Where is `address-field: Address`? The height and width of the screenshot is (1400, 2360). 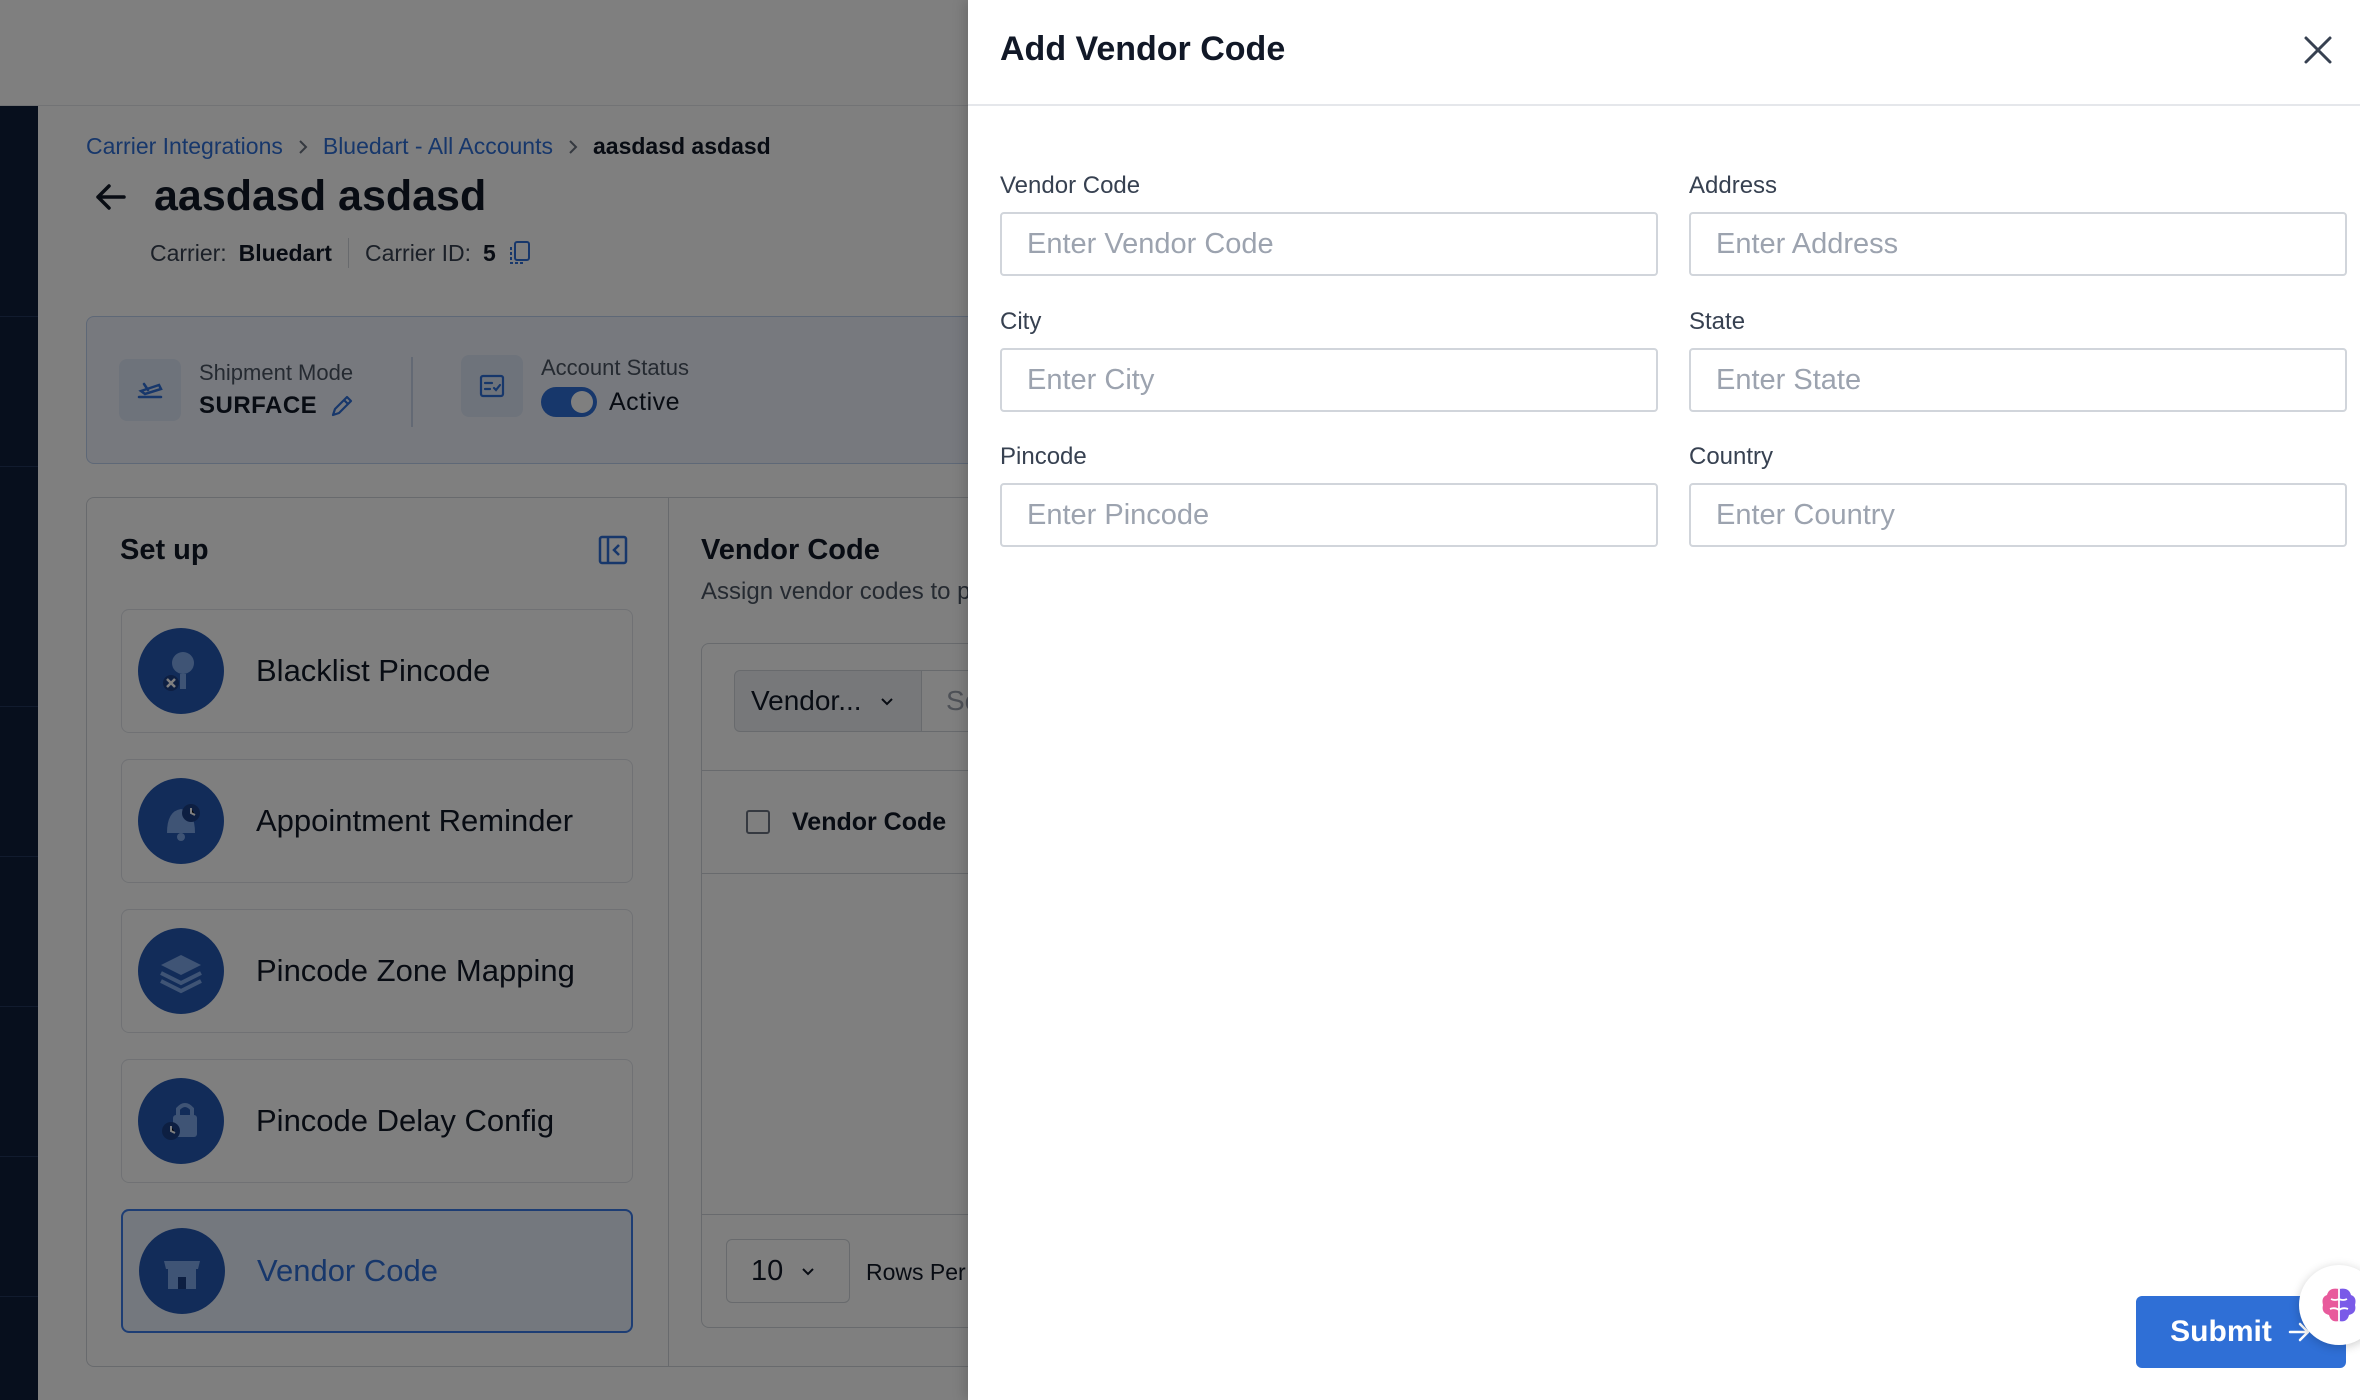 address-field: Address is located at coordinates (2018, 224).